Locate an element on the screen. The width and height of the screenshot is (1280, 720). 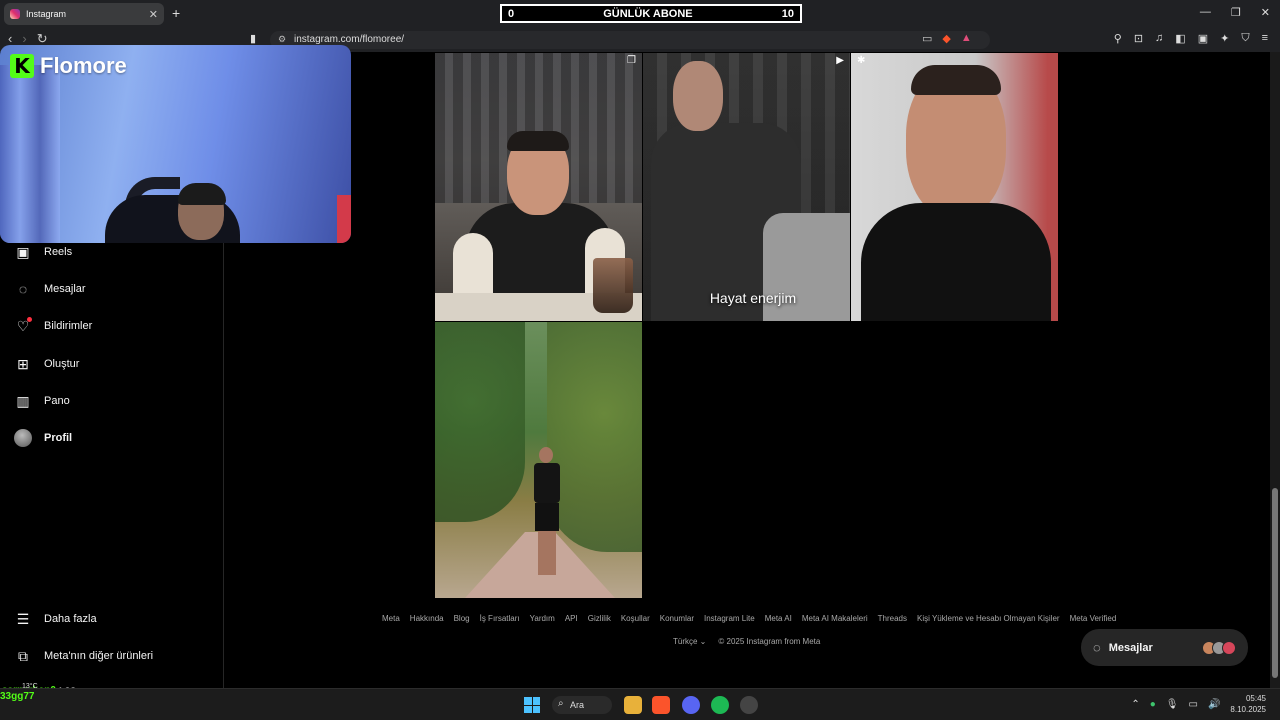
language-select: Türkçe ⌄ is located at coordinates (689, 641).